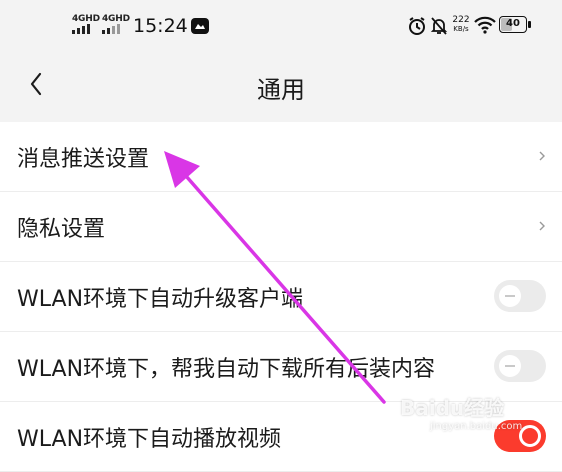 This screenshot has height=472, width=562. I want to click on settings-item-wlan-auto-download: WLAN环境下，帮我自动下载所有后装内容, so click(281, 367).